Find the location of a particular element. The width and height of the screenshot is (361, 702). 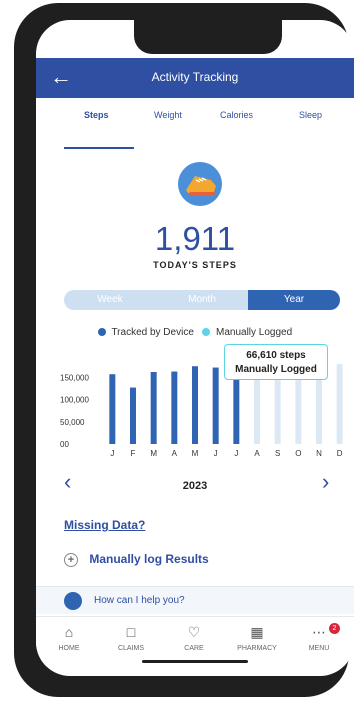

manual-log-button: + Manually log Results is located at coordinates (136, 559).